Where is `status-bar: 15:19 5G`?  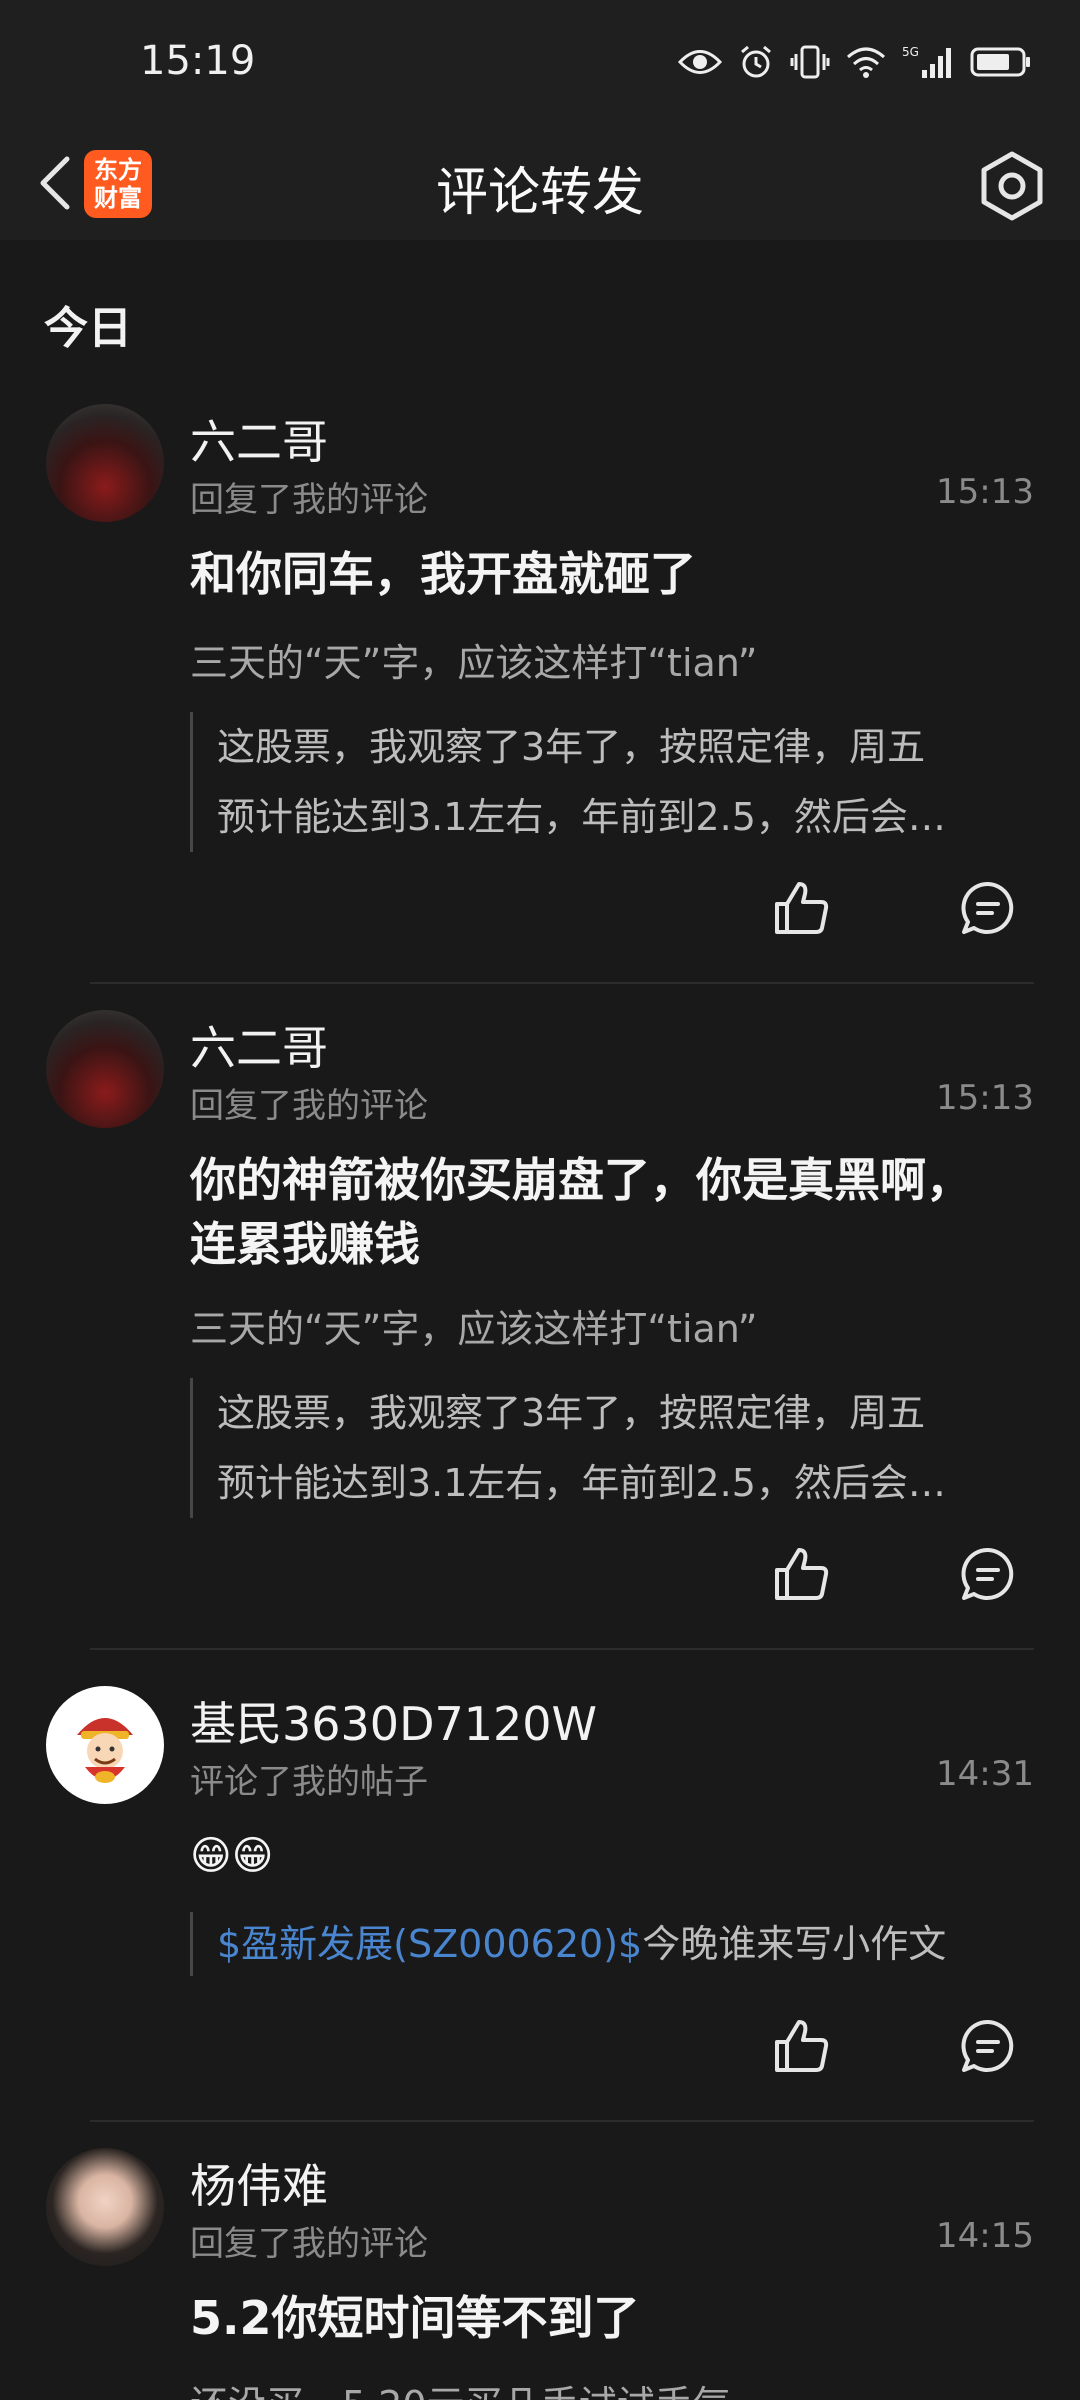 status-bar: 15:19 5G is located at coordinates (540, 65).